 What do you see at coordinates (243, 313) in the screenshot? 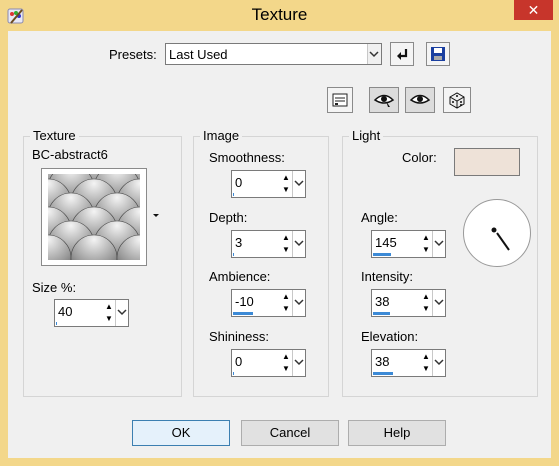
I see `ambience-level-bar` at bounding box center [243, 313].